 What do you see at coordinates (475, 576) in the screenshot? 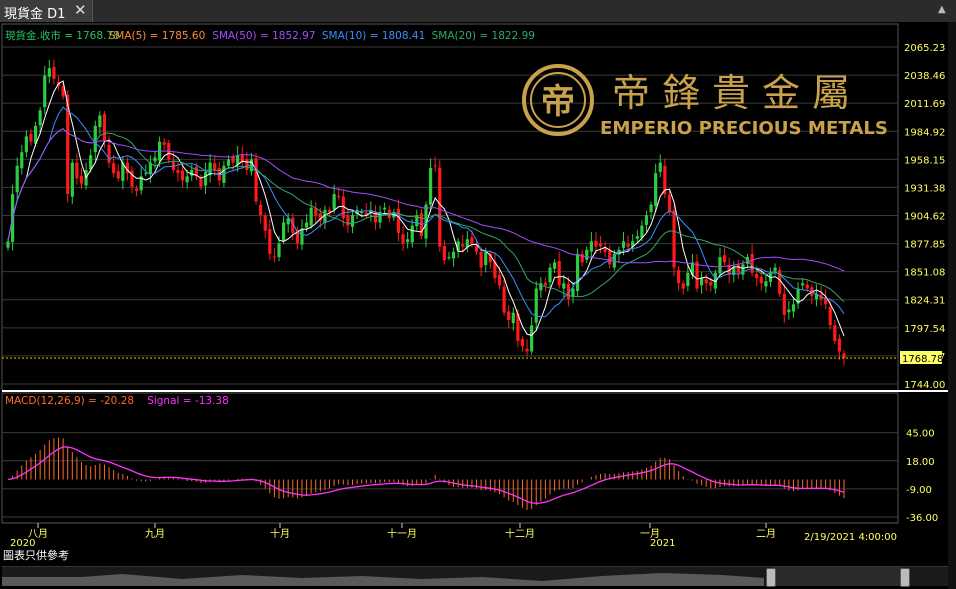
I see `chart-scrollbar` at bounding box center [475, 576].